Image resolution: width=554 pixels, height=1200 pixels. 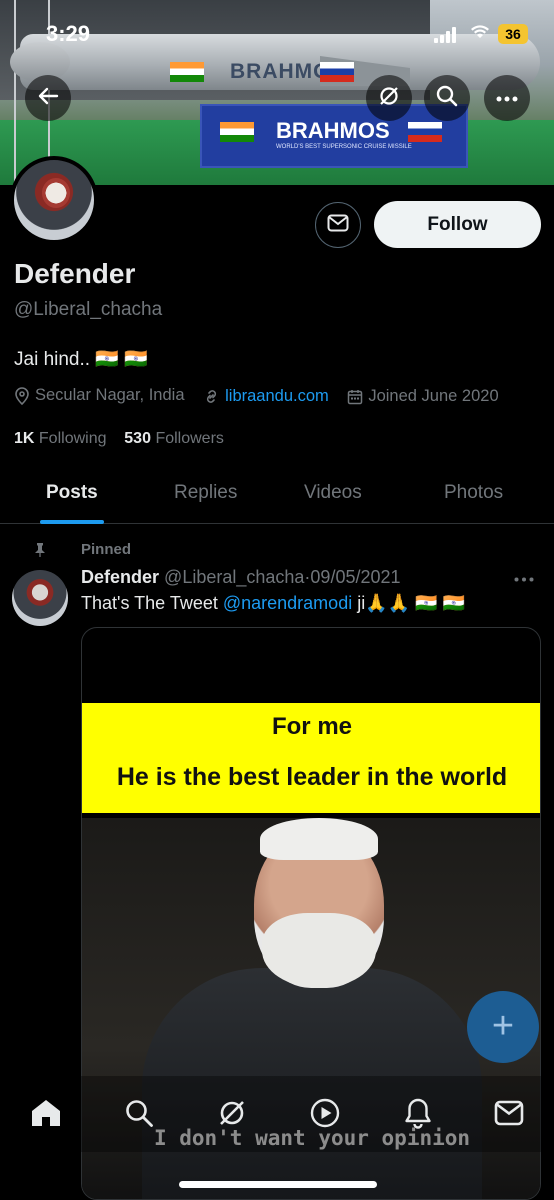 I want to click on following-stat: 1K Following, so click(x=60, y=438).